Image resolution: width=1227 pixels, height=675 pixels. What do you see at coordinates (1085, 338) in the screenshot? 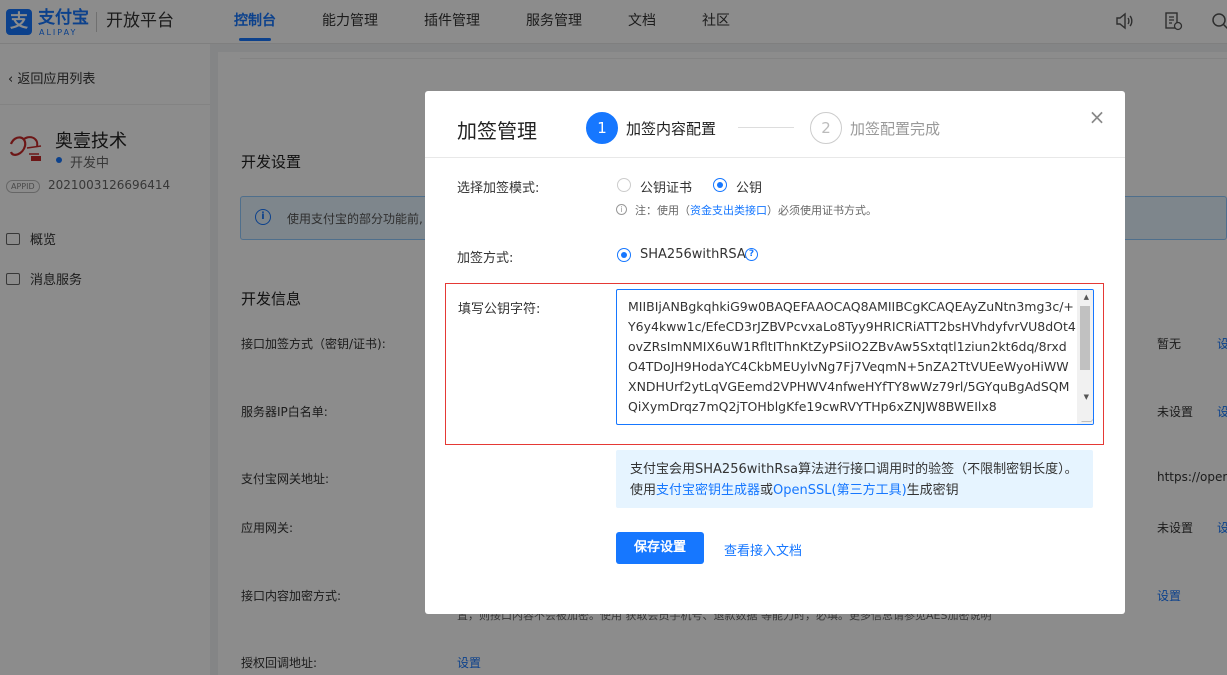
I see `scrollbar-thumb` at bounding box center [1085, 338].